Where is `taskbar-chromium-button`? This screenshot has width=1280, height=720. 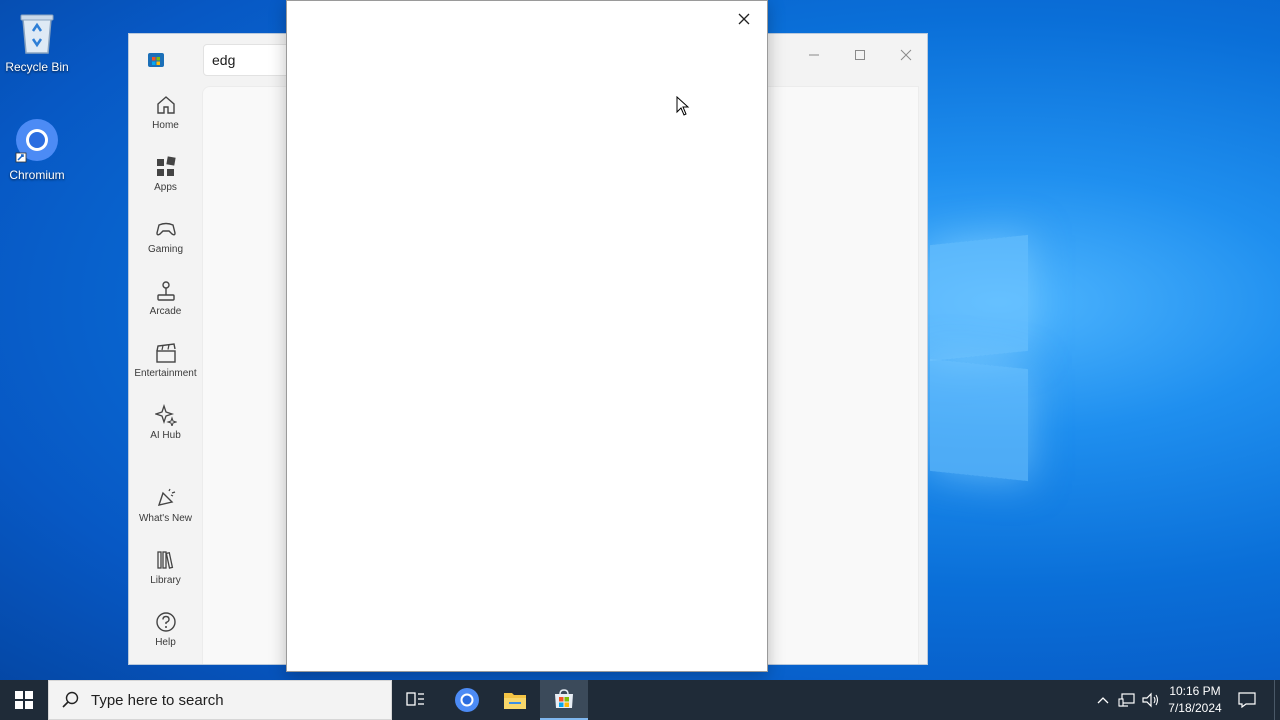 taskbar-chromium-button is located at coordinates (467, 700).